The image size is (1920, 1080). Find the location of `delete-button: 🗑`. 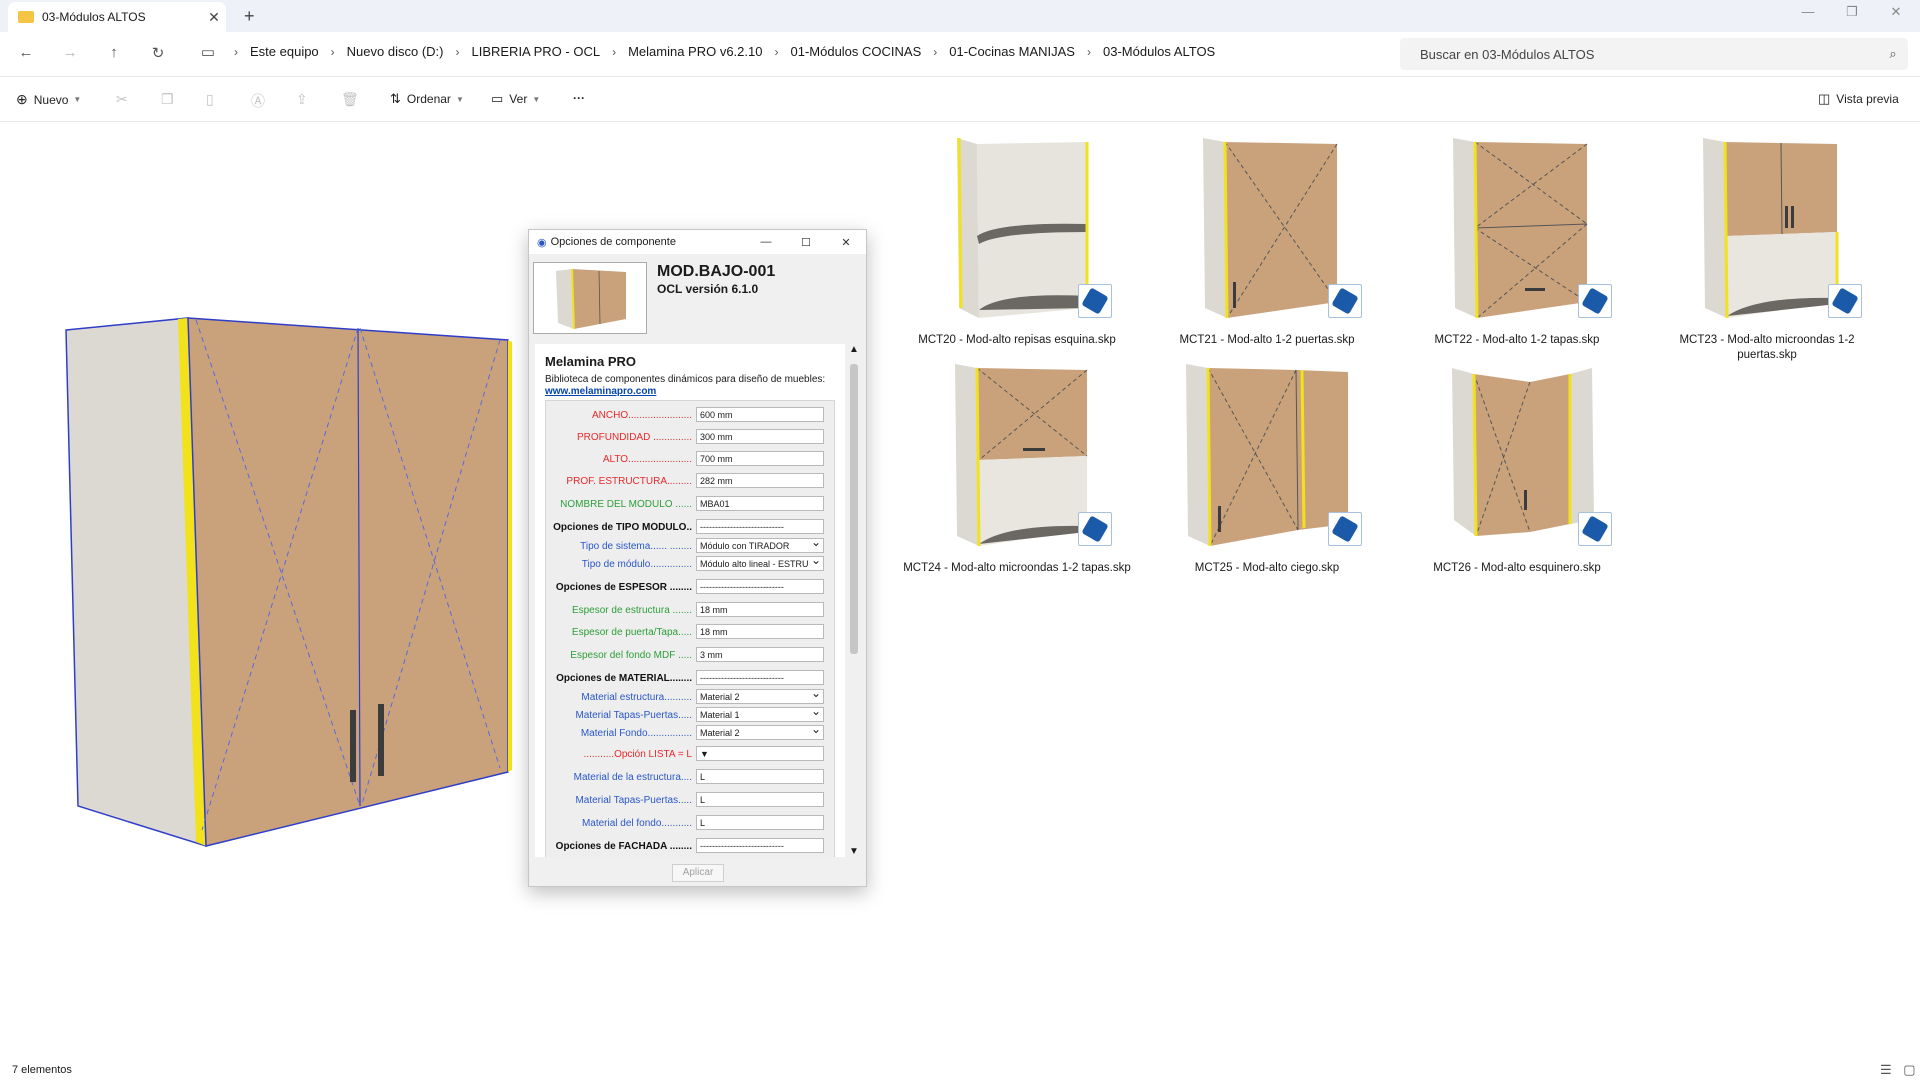

delete-button: 🗑 is located at coordinates (350, 99).